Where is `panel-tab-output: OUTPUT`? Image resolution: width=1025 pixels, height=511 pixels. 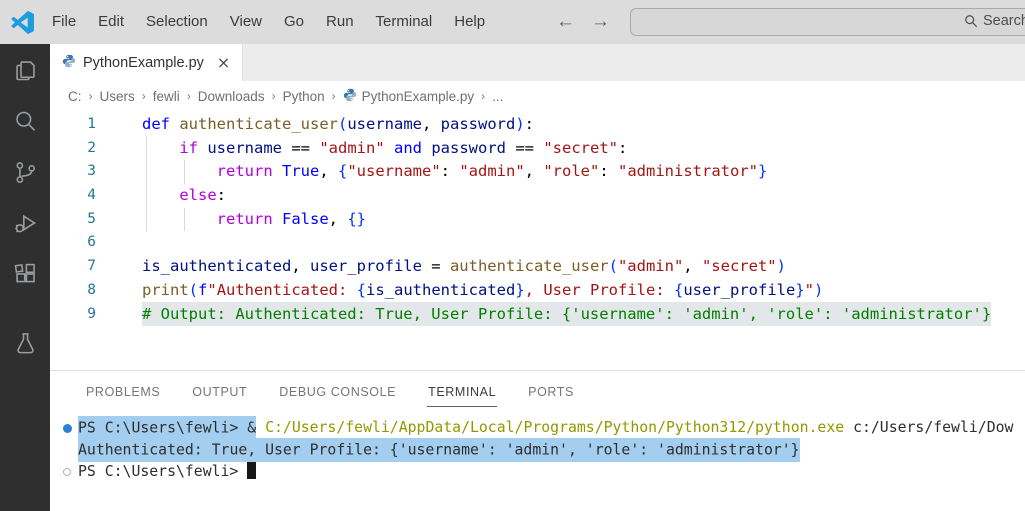 panel-tab-output: OUTPUT is located at coordinates (219, 390).